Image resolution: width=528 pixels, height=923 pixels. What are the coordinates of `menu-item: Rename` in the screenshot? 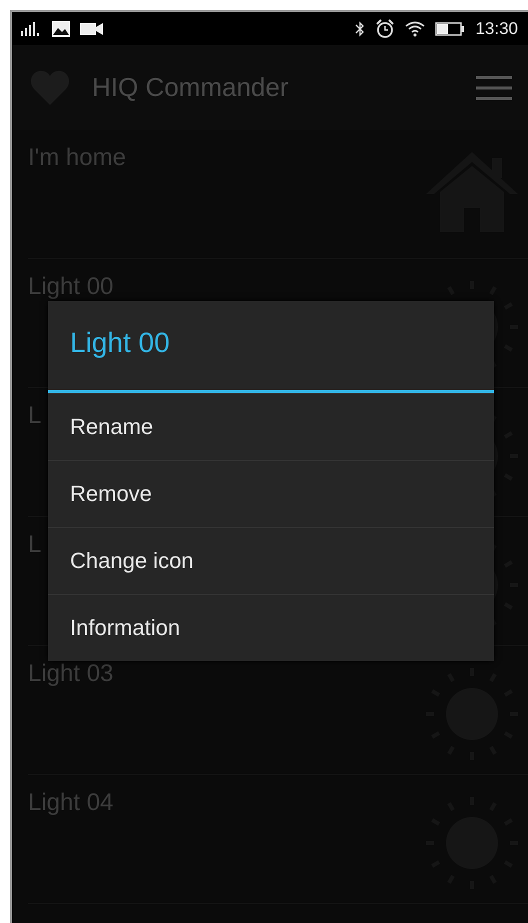 It's located at (271, 426).